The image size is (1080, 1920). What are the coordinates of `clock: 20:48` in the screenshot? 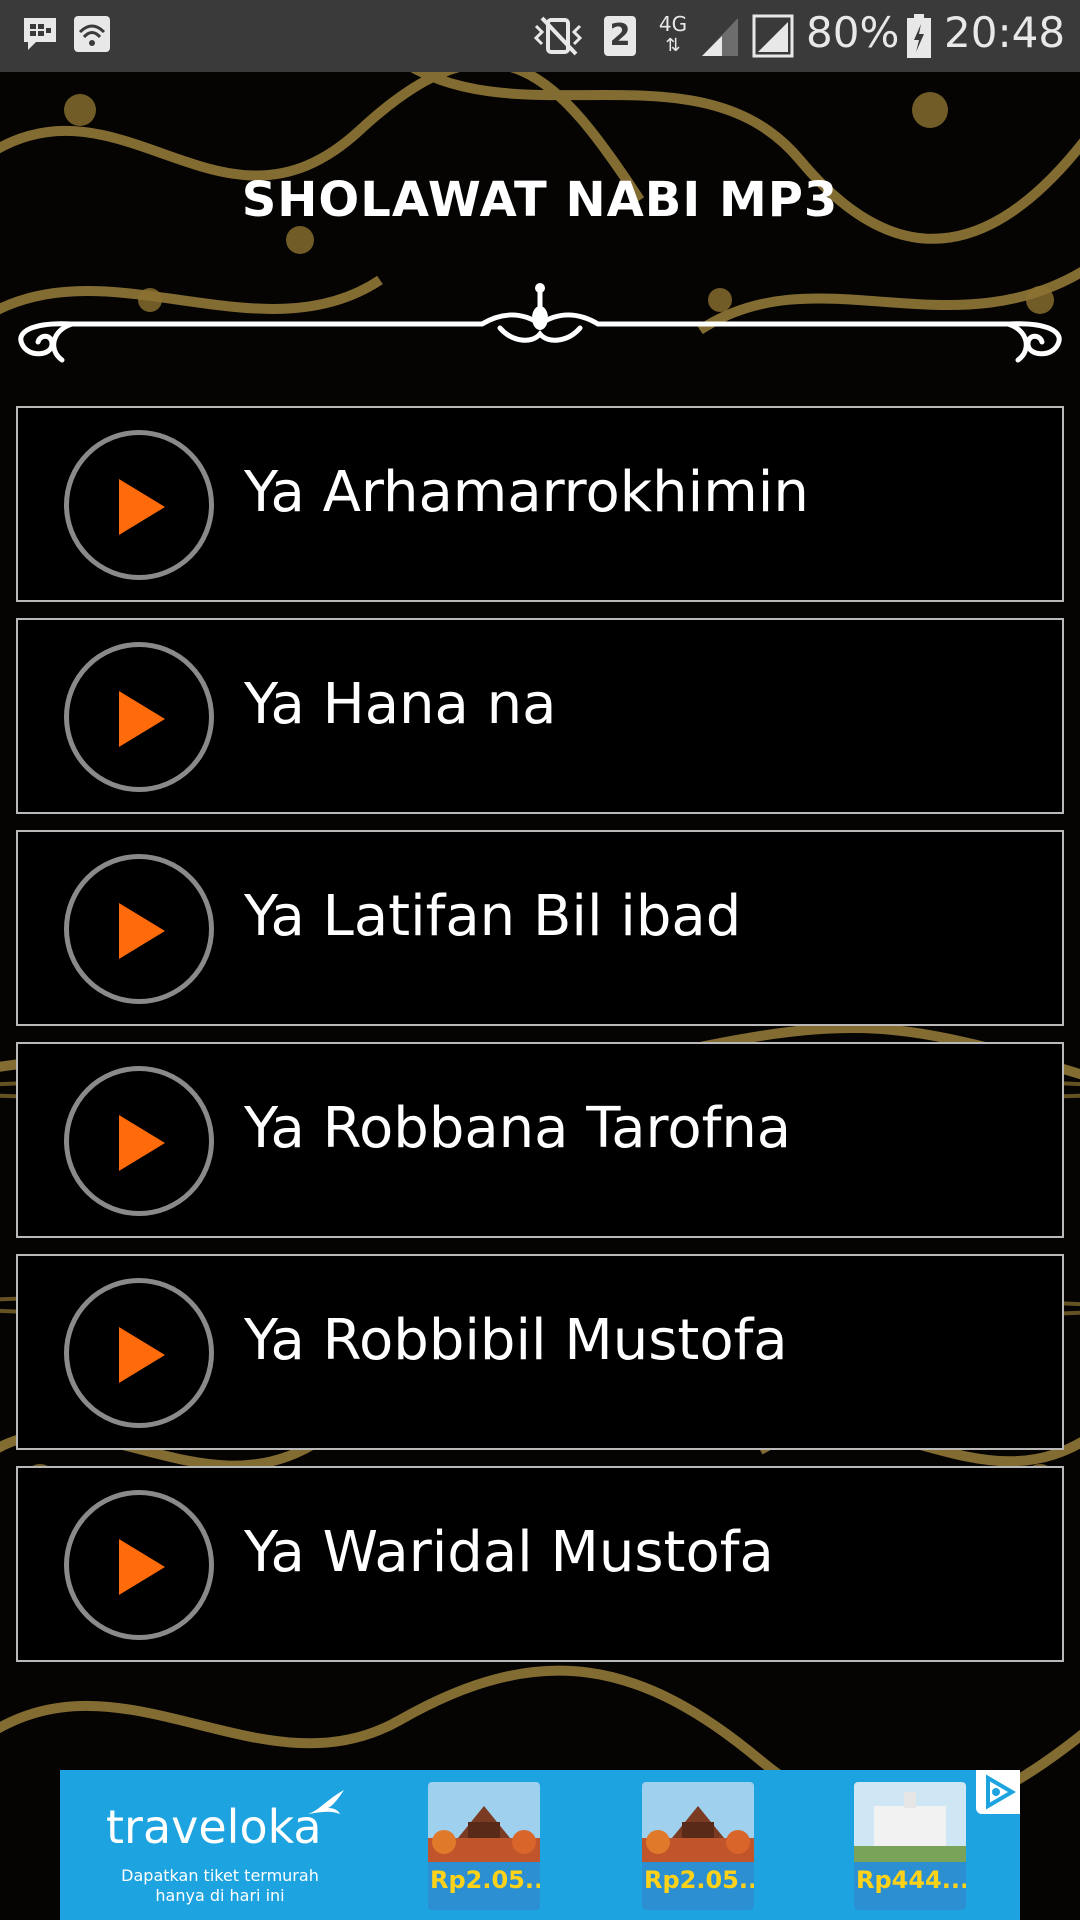 It's located at (1005, 32).